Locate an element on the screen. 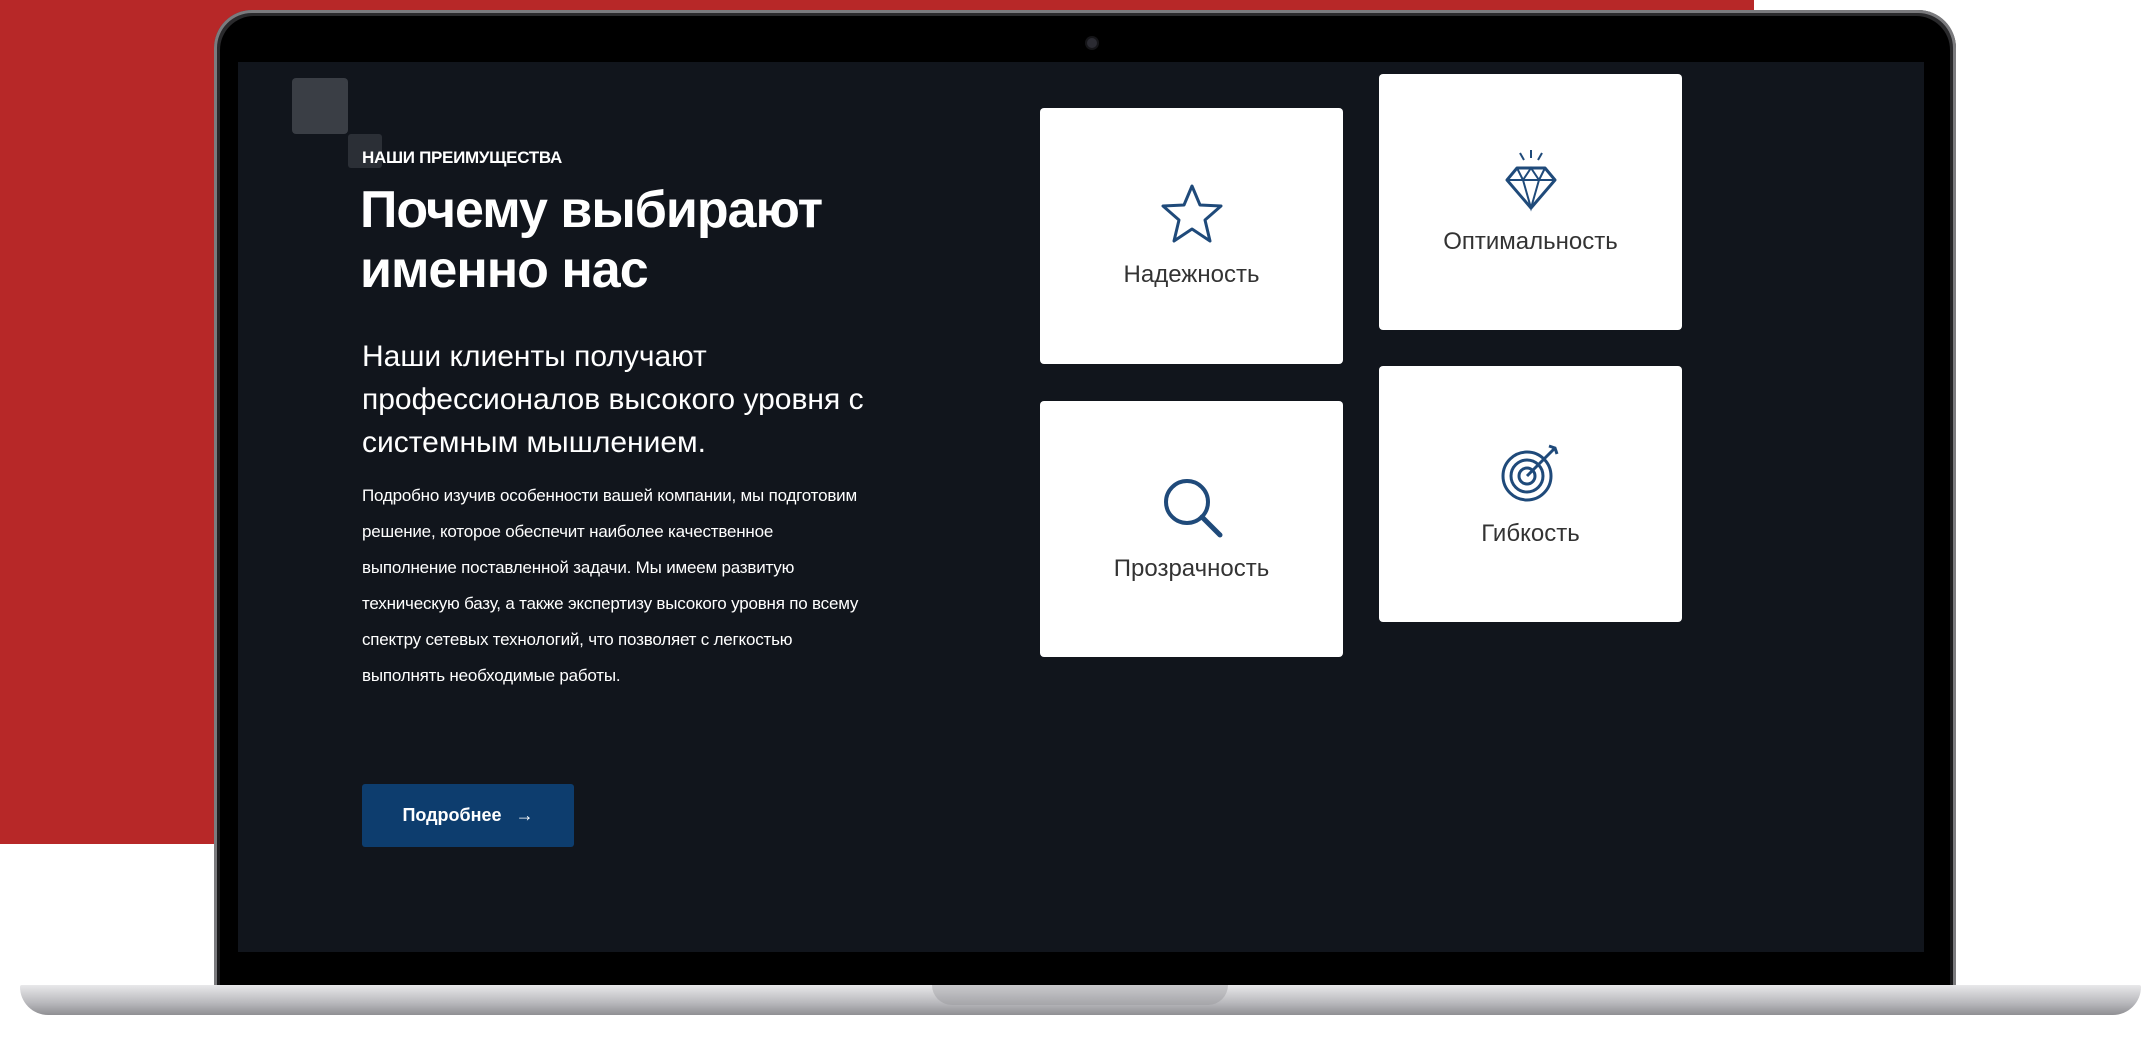 The width and height of the screenshot is (2141, 1037). section-eyebrow: НАШИ ПРЕИМУЩЕСТВА is located at coordinates (462, 157).